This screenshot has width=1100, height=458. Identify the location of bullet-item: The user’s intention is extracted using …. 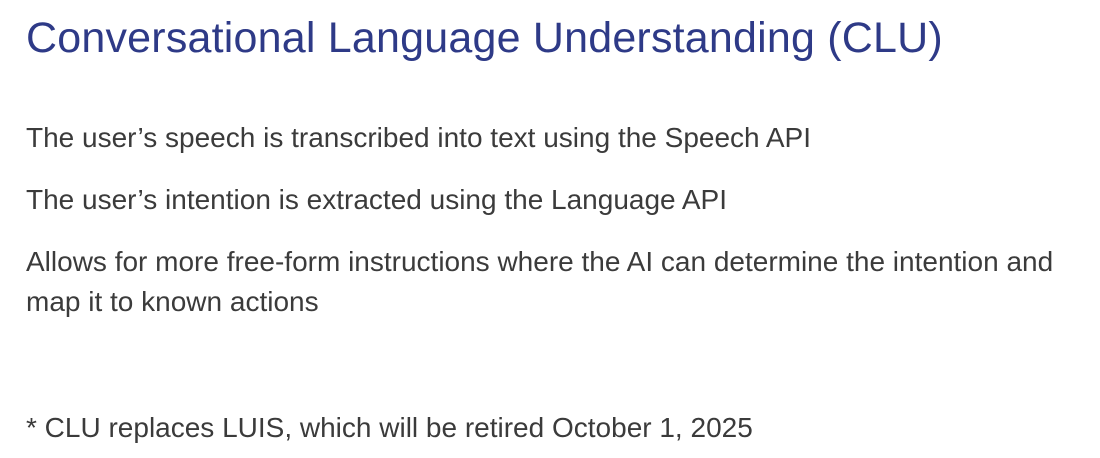
(376, 199).